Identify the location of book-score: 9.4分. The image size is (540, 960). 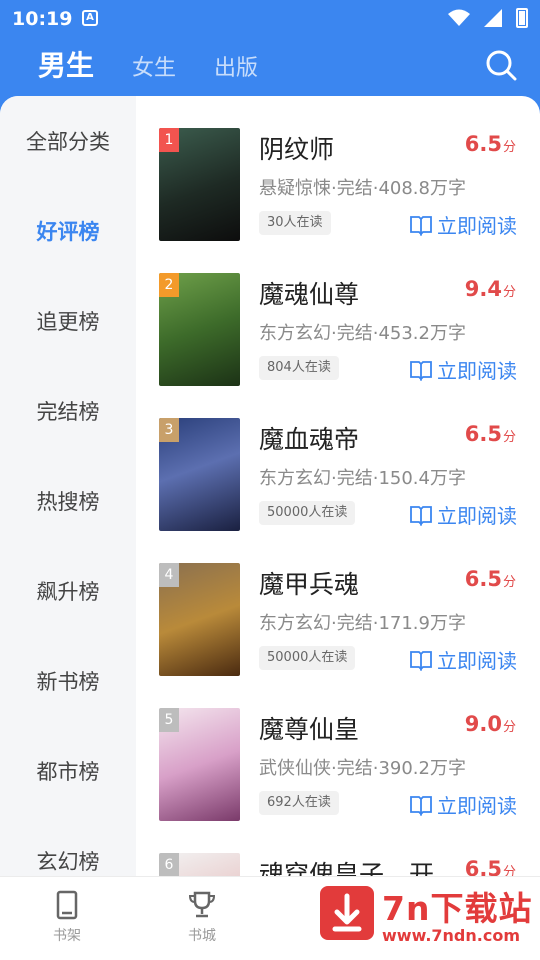
(490, 289).